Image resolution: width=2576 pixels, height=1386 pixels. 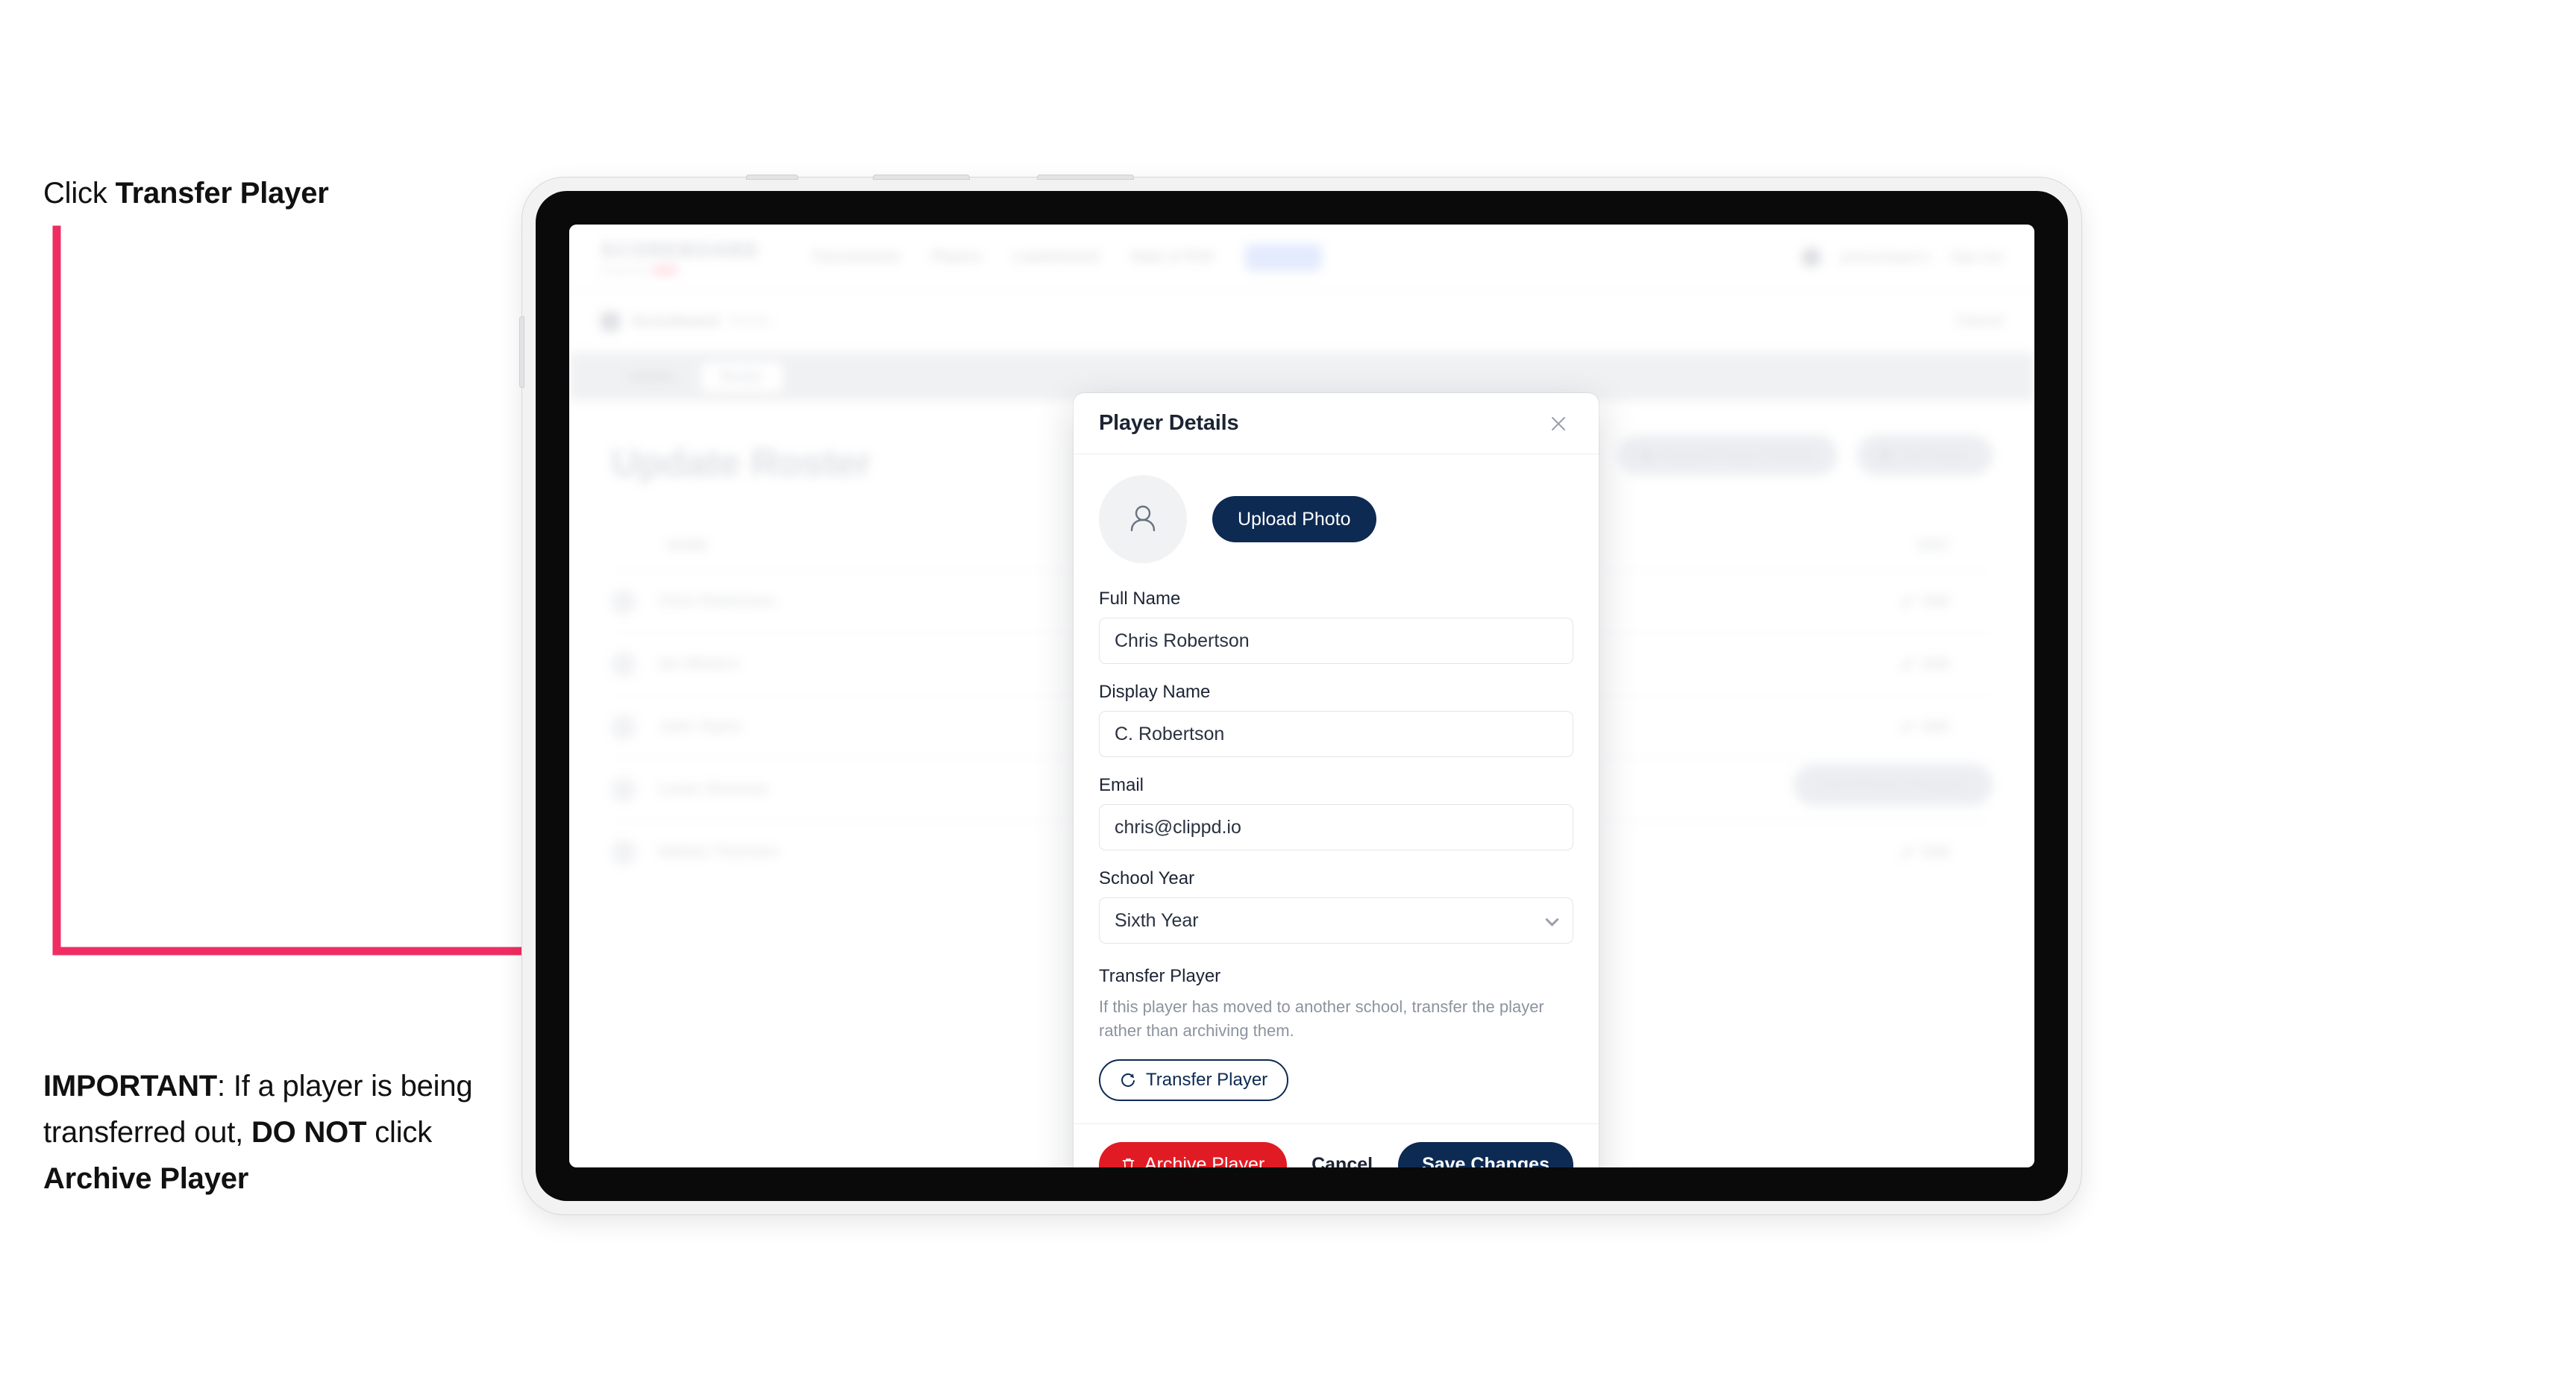 I want to click on field-full-name: Full Name, so click(x=1336, y=626).